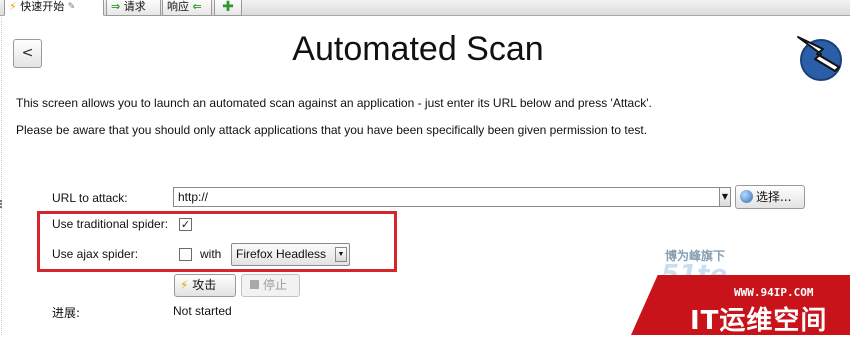  What do you see at coordinates (42, 6) in the screenshot?
I see `tab-quick-start-label: 快速开始` at bounding box center [42, 6].